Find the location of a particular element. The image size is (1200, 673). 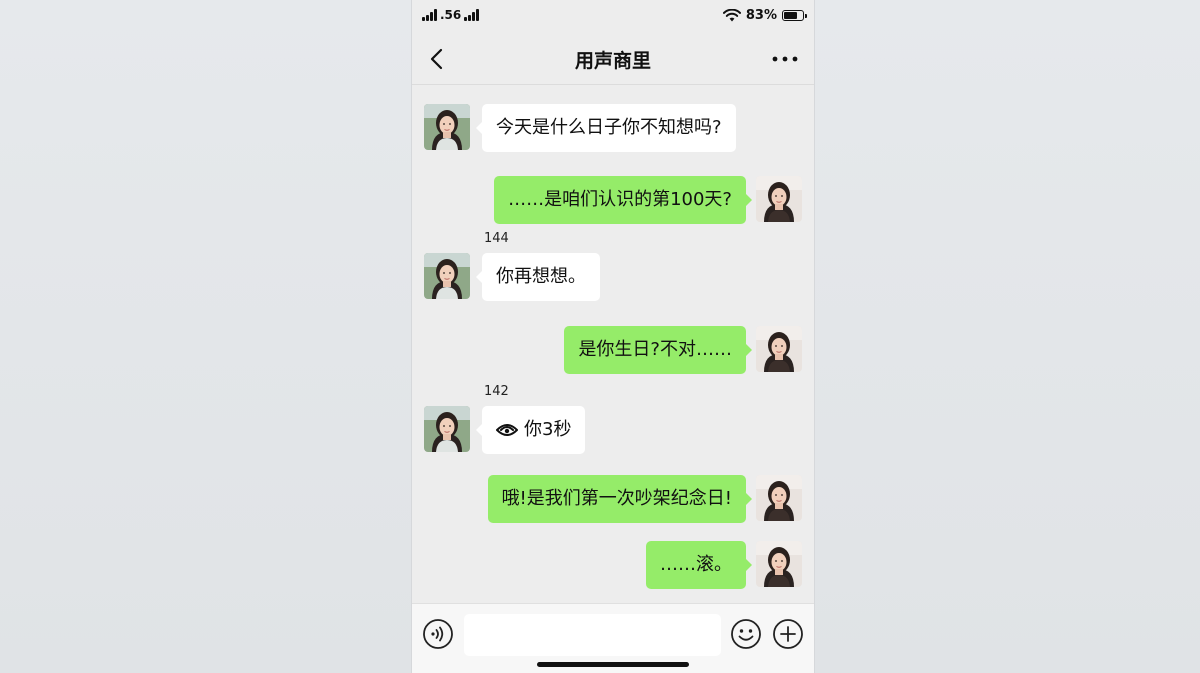

status-left: .56 is located at coordinates (451, 15).